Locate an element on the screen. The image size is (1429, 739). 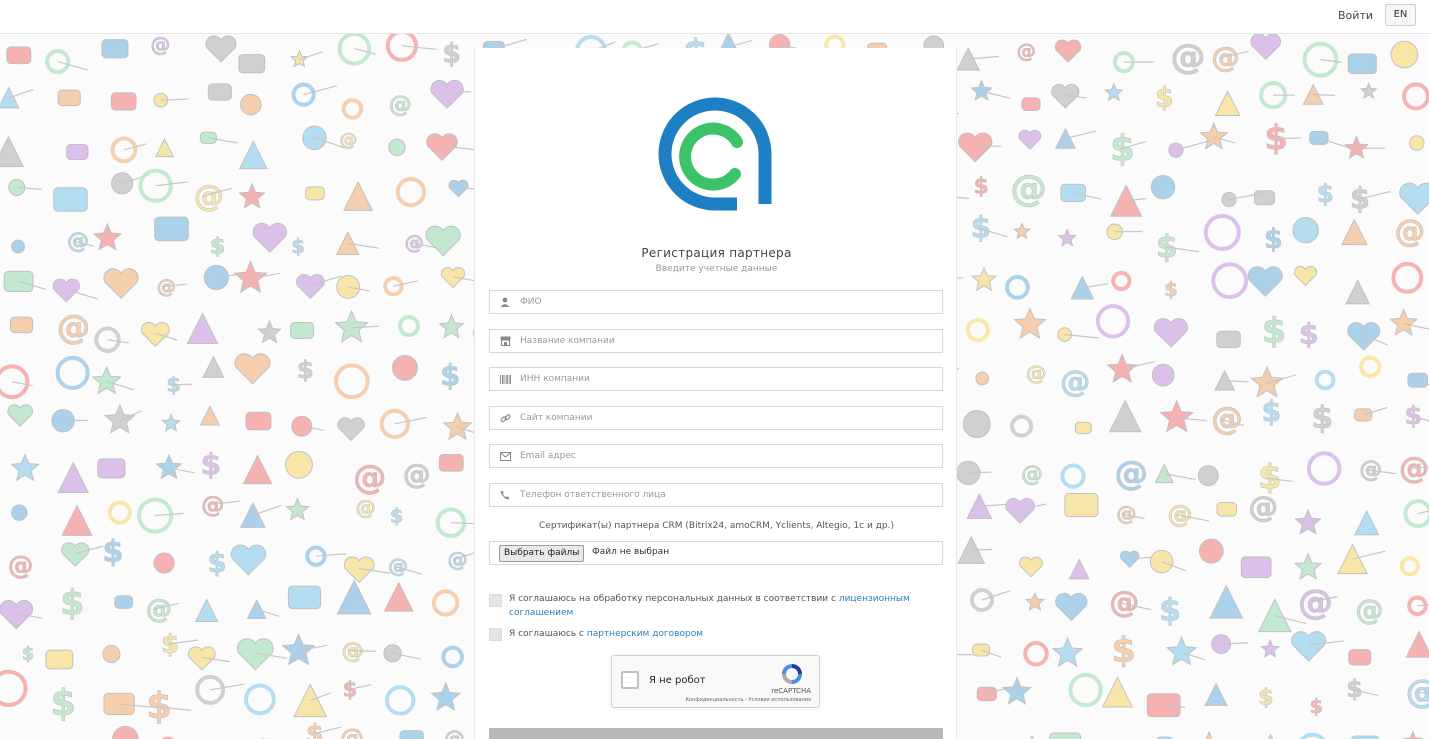
recaptcha-brand: reCAPTCHA is located at coordinates (791, 691).